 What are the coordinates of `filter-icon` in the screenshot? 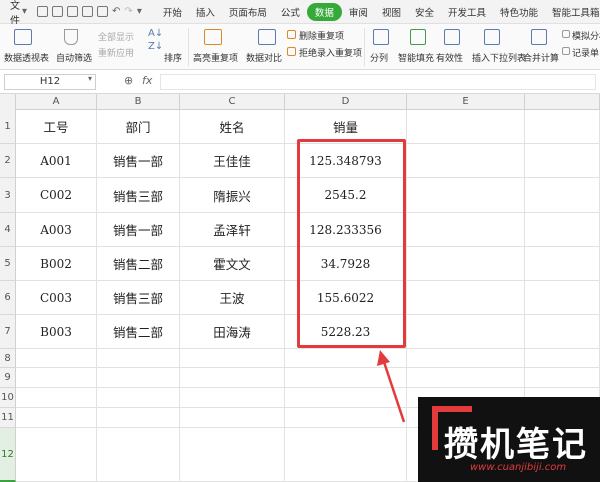 It's located at (71, 37).